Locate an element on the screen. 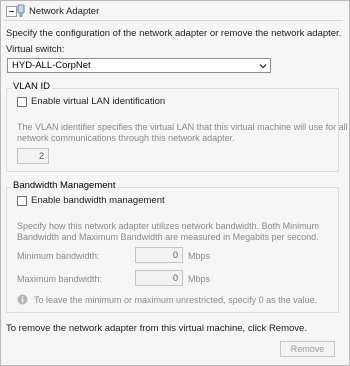  enable-vlan-checkbox is located at coordinates (22, 102).